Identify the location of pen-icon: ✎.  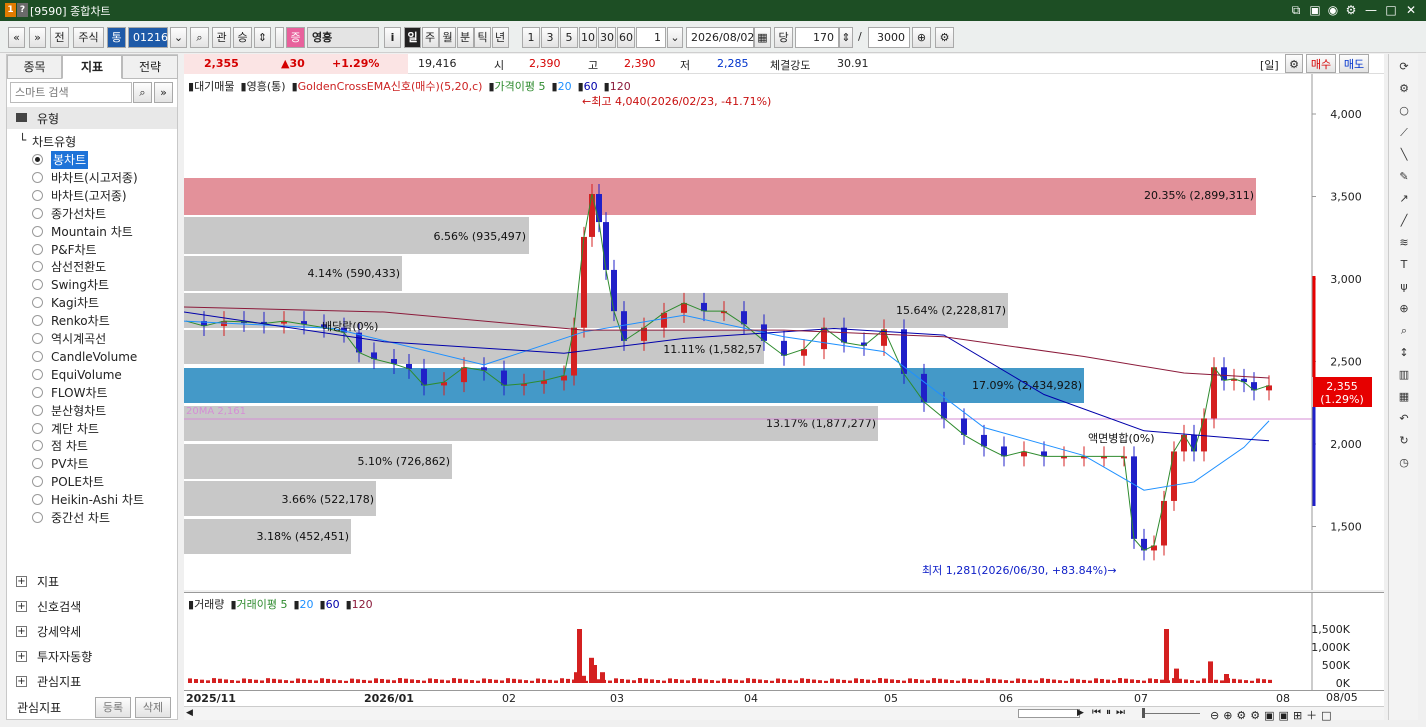
(1404, 177).